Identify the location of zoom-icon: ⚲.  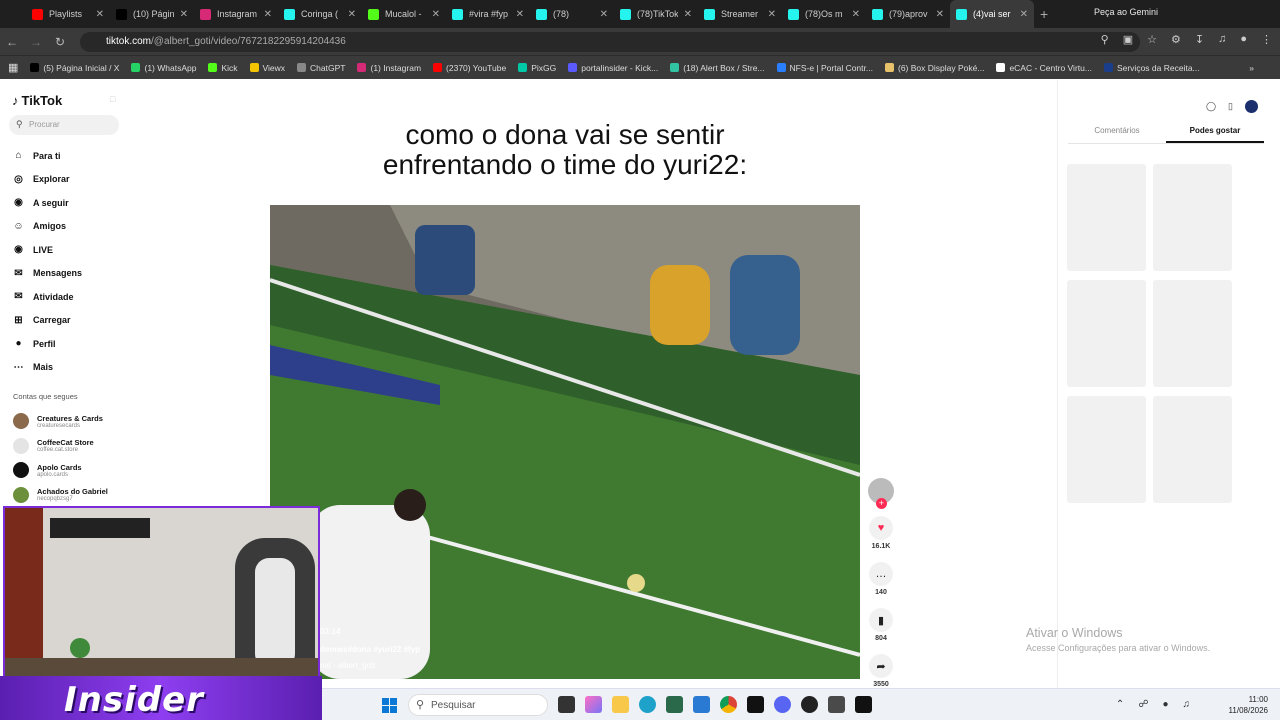
(1105, 39).